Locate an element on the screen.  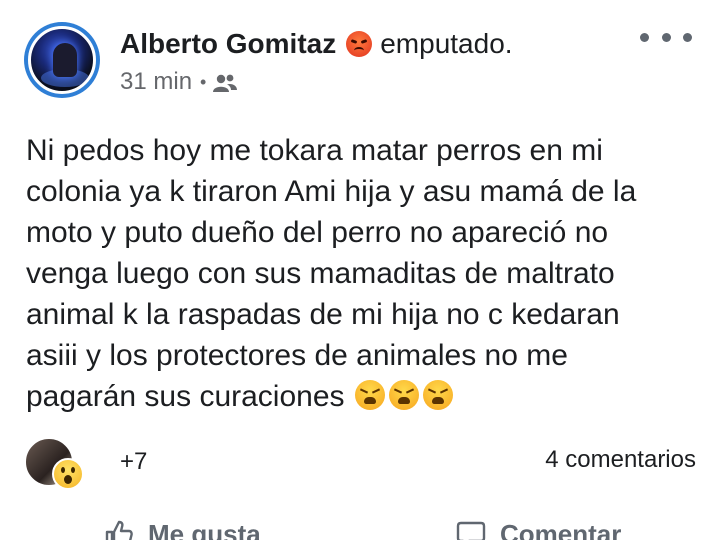
post-line: pagarán sus curaciones is located at coordinates (185, 396).